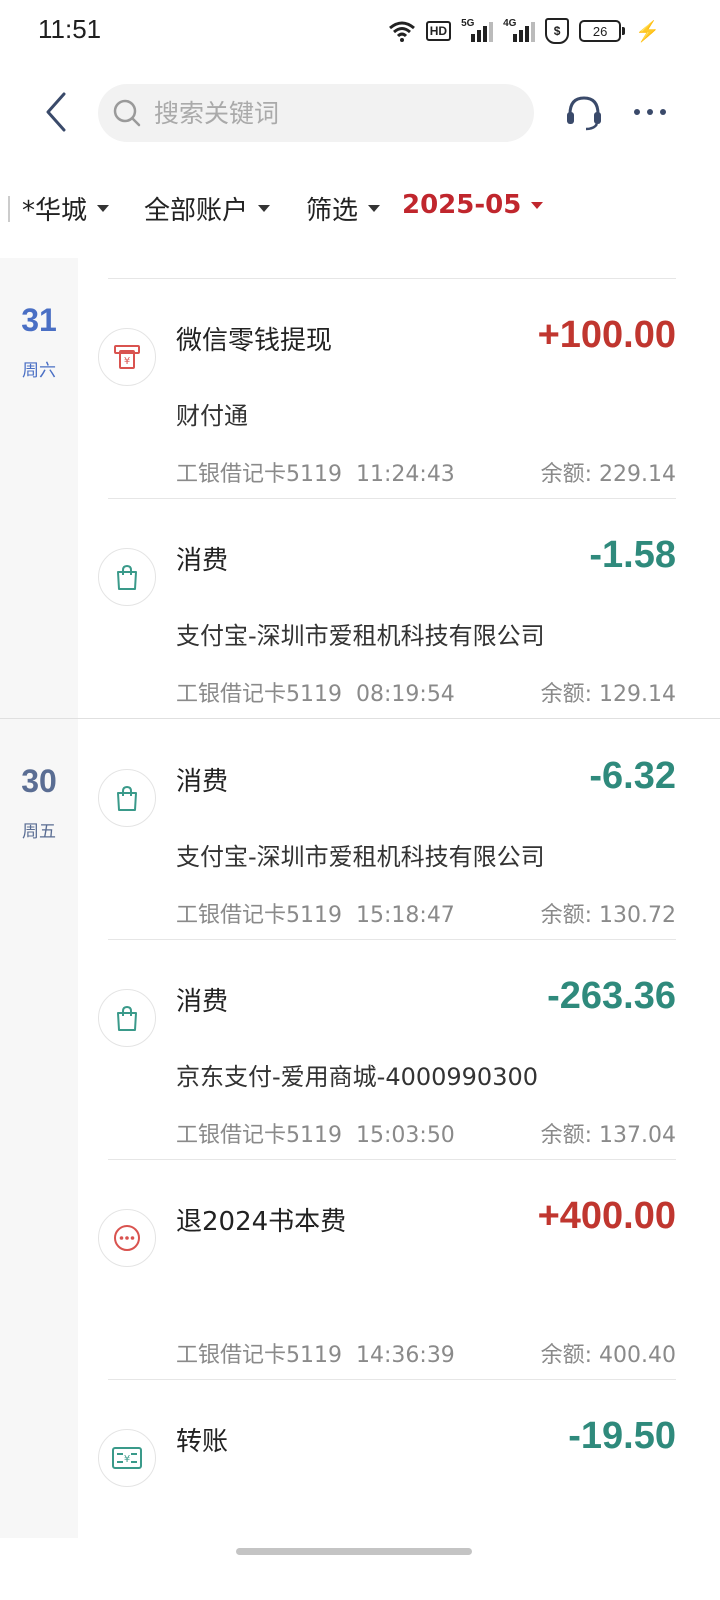 The image size is (720, 1600). I want to click on atm-withdraw-icon: ¥, so click(127, 357).